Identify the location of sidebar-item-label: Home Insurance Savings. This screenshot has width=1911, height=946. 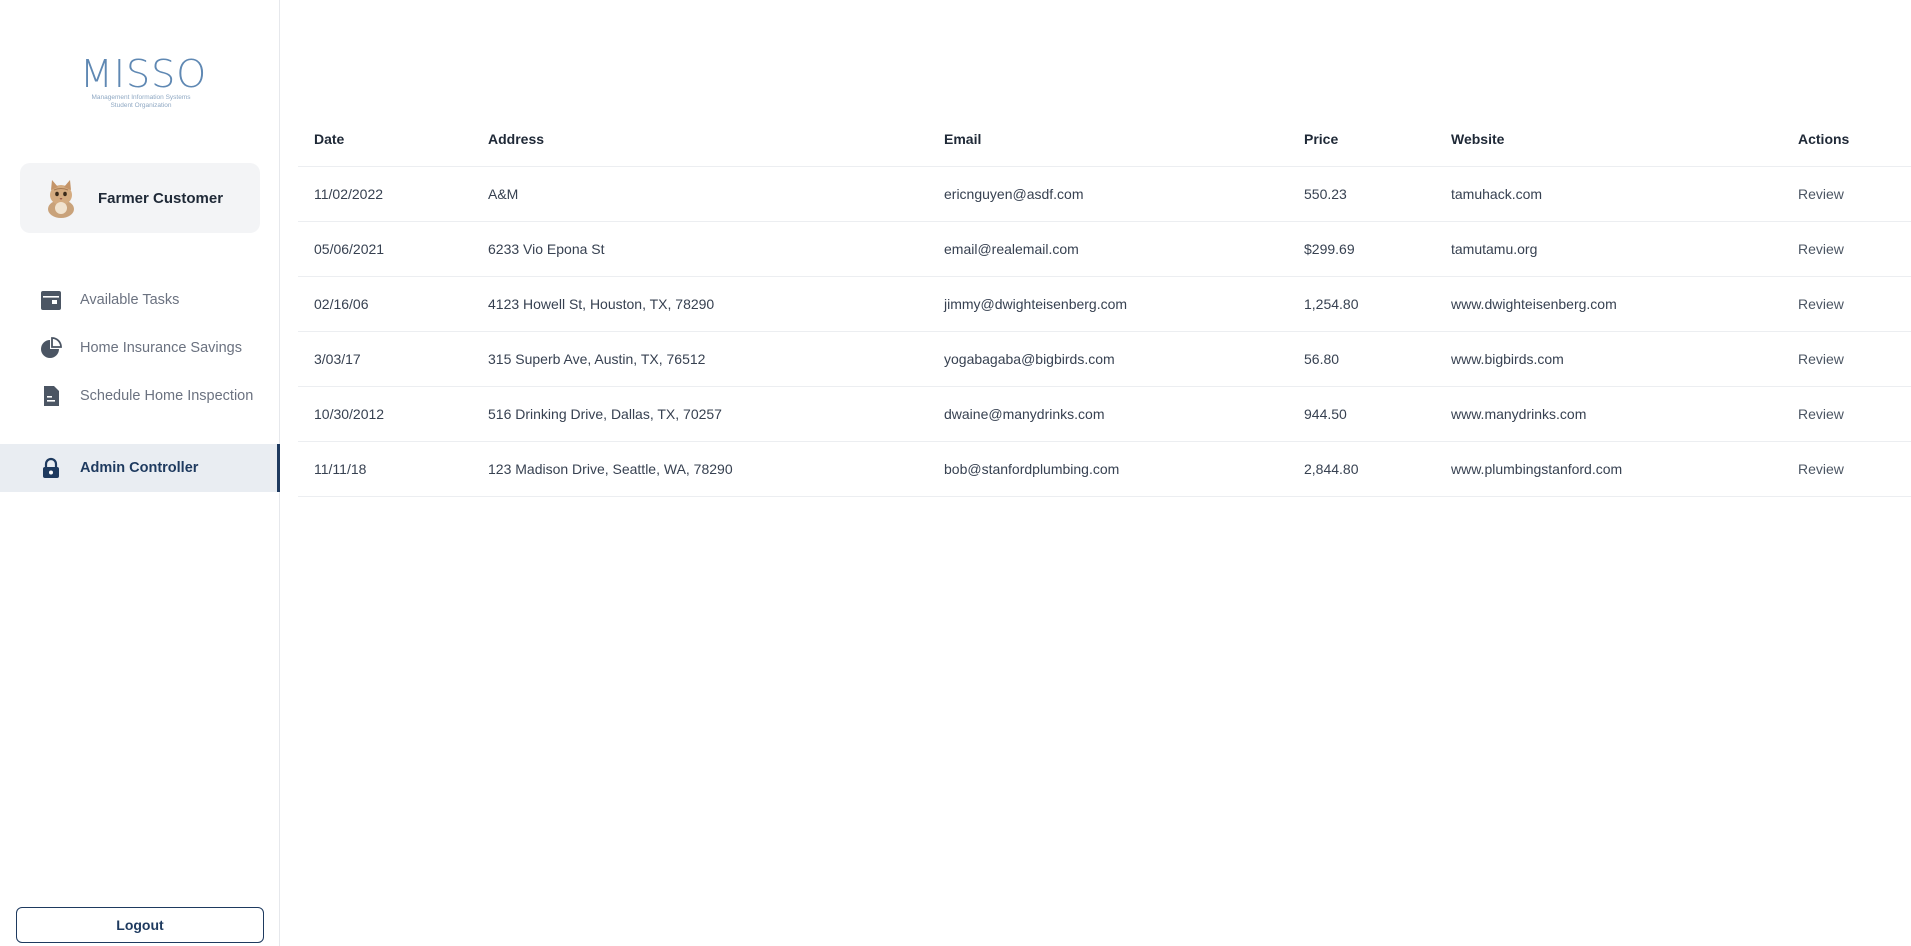
(161, 348).